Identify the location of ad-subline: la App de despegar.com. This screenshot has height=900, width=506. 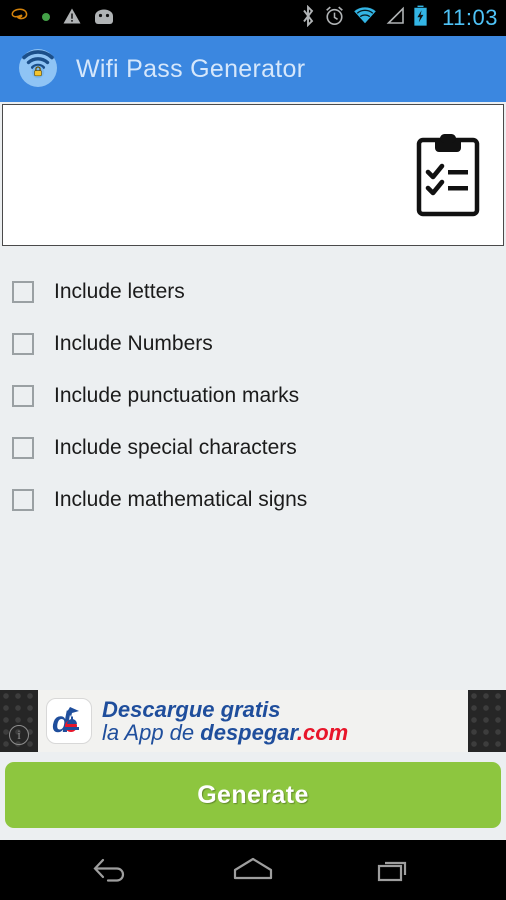
(225, 732).